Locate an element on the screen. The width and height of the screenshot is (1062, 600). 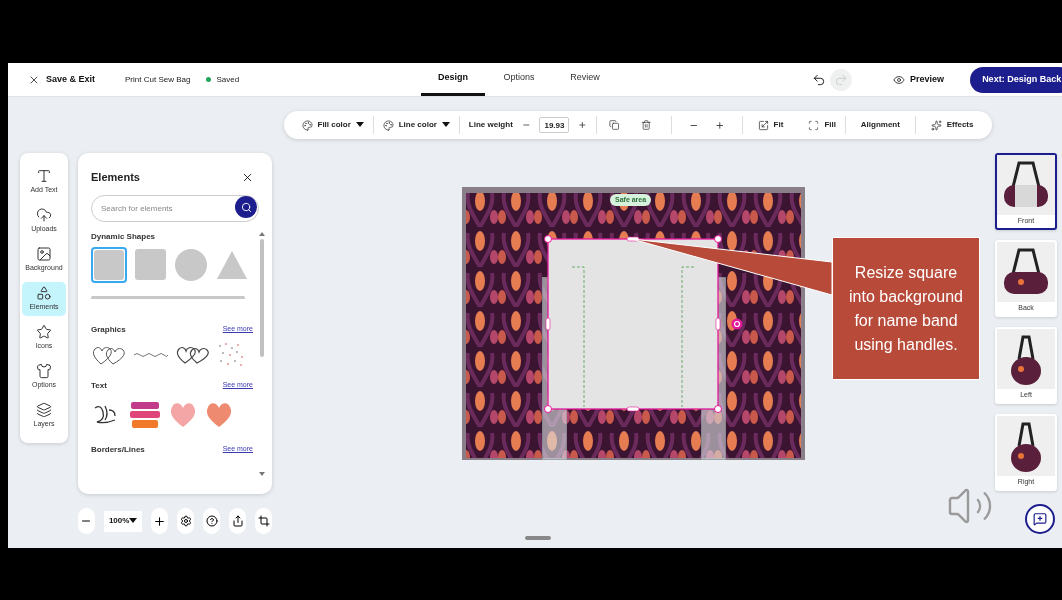
alignment-button: Alignment is located at coordinates (880, 125).